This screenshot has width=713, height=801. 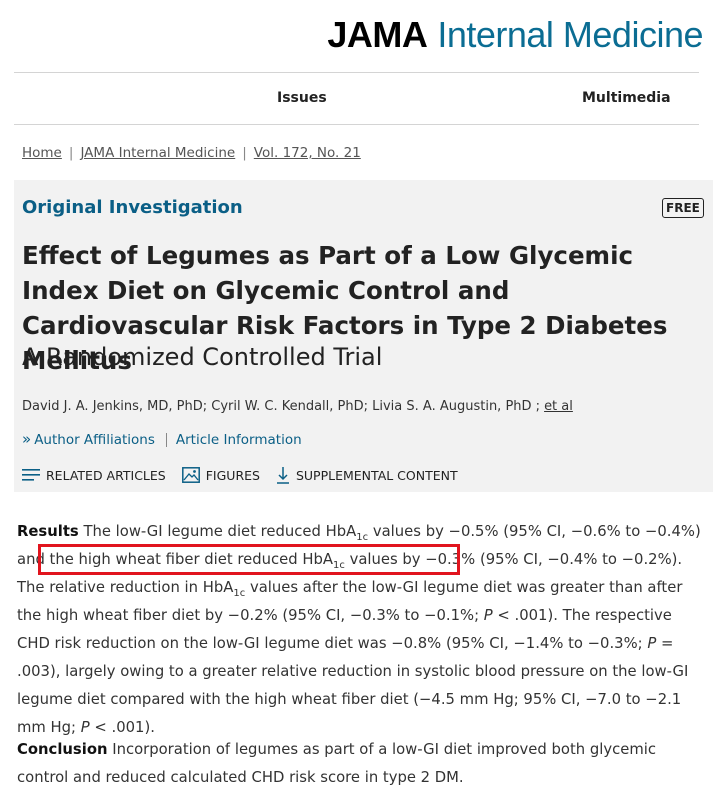 I want to click on supplemental-content-button: SUPPLEMENTAL CONTENT, so click(x=367, y=475).